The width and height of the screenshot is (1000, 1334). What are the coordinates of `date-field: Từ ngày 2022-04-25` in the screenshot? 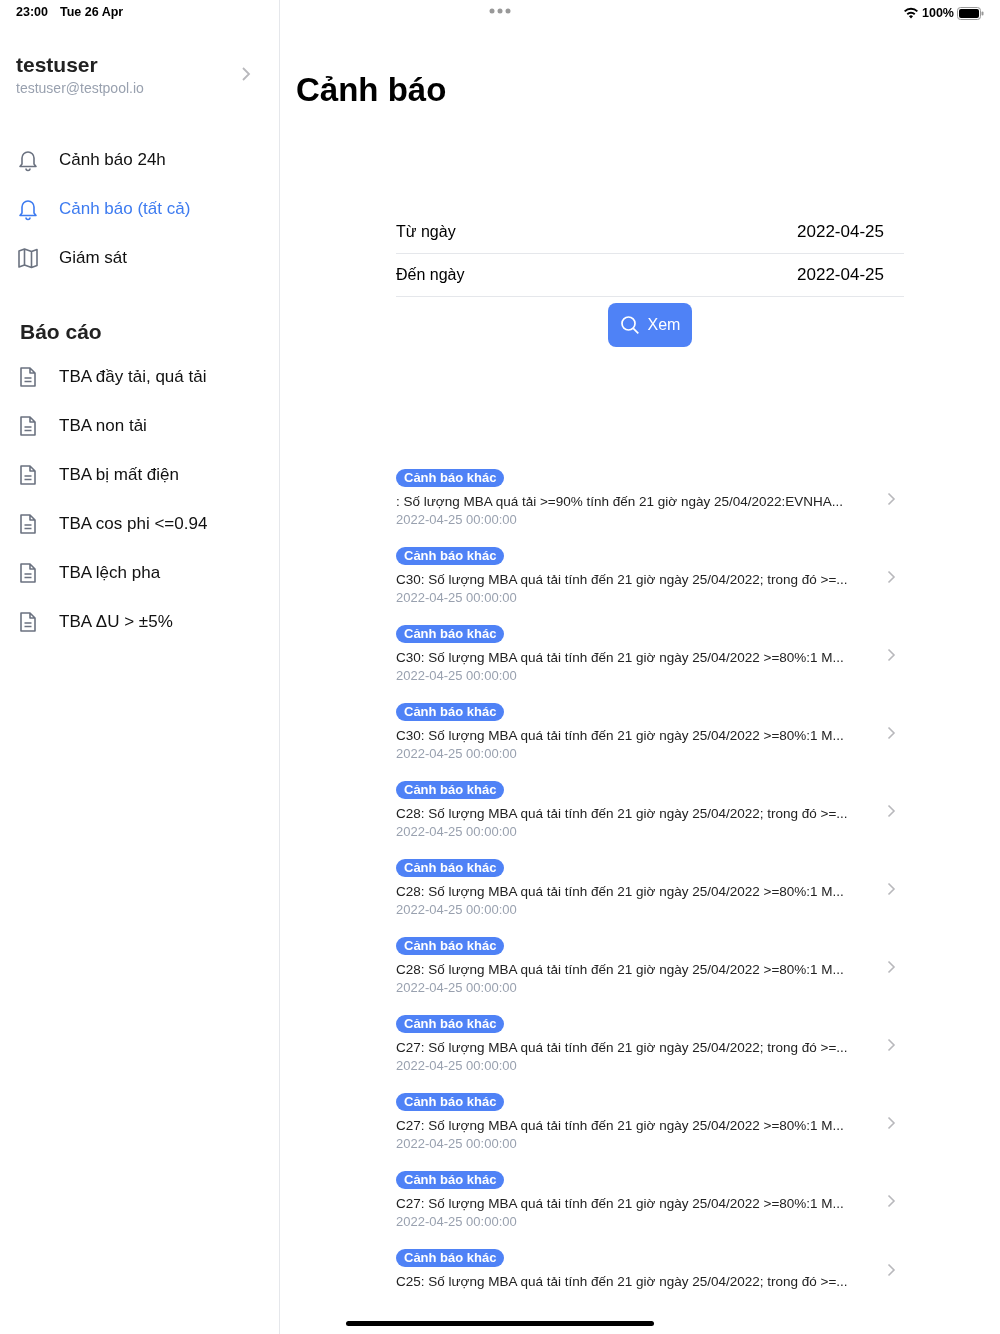 It's located at (650, 232).